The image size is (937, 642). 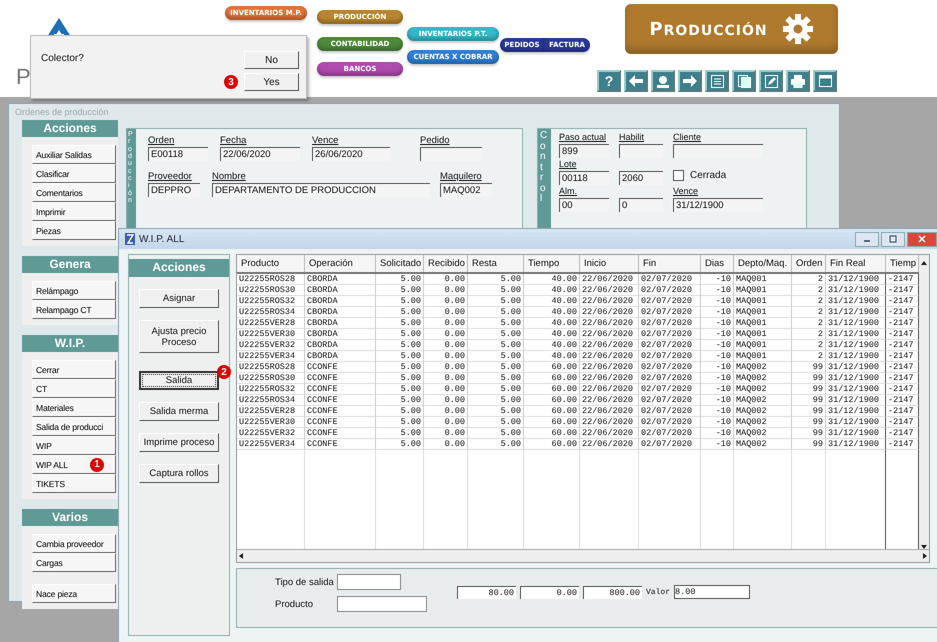 What do you see at coordinates (678, 175) in the screenshot?
I see `checkbox` at bounding box center [678, 175].